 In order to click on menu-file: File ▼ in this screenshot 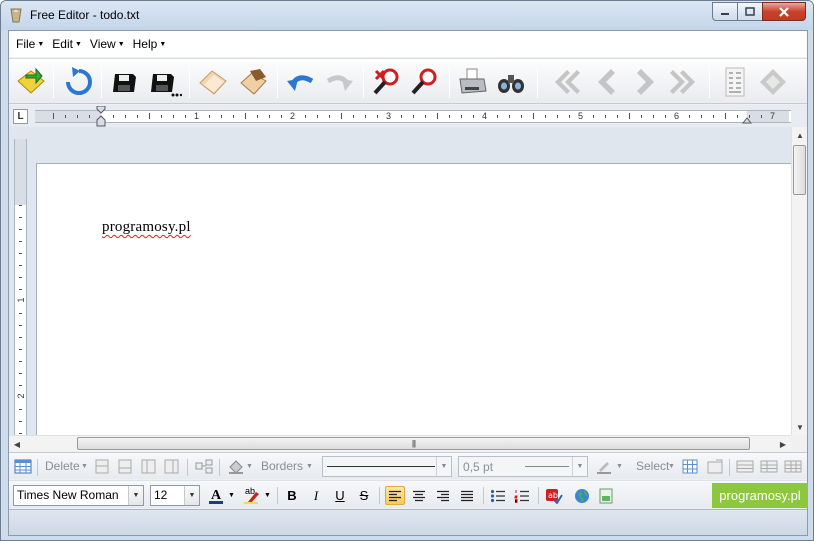, I will do `click(30, 44)`.